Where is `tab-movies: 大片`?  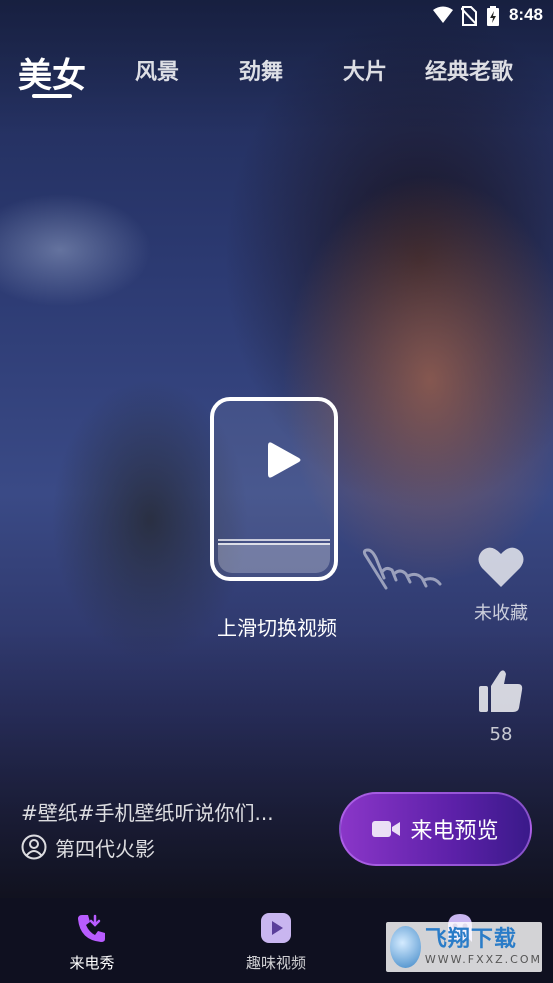 tab-movies: 大片 is located at coordinates (365, 70).